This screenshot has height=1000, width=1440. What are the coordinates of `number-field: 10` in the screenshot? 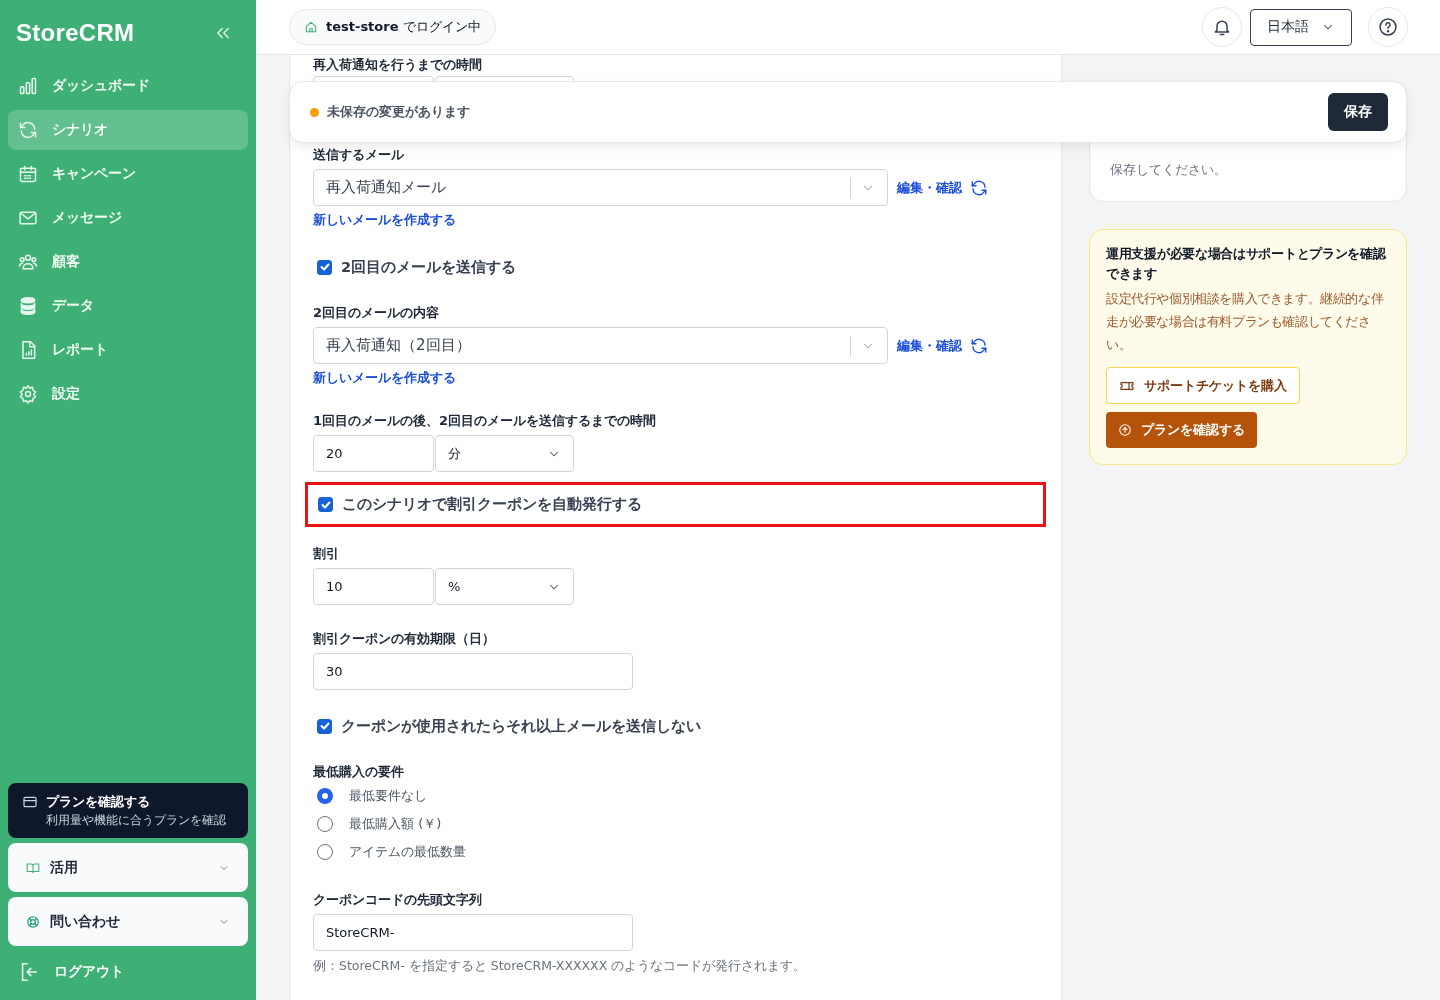 It's located at (373, 586).